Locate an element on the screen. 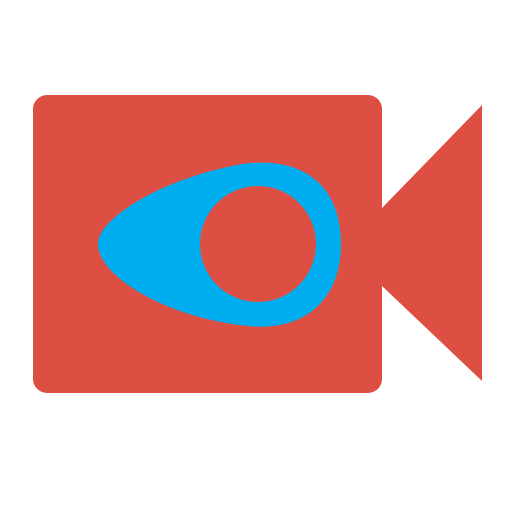  camera-viewfinder is located at coordinates (432, 243).